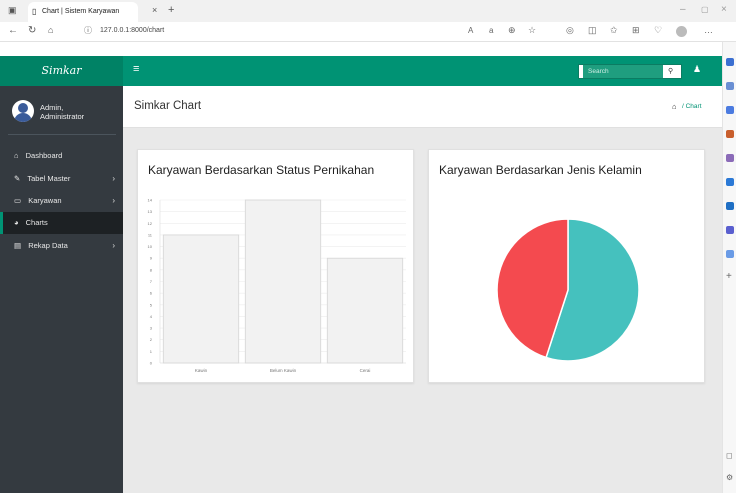 The height and width of the screenshot is (493, 736). What do you see at coordinates (34, 11) in the screenshot?
I see `page-icon: ▯` at bounding box center [34, 11].